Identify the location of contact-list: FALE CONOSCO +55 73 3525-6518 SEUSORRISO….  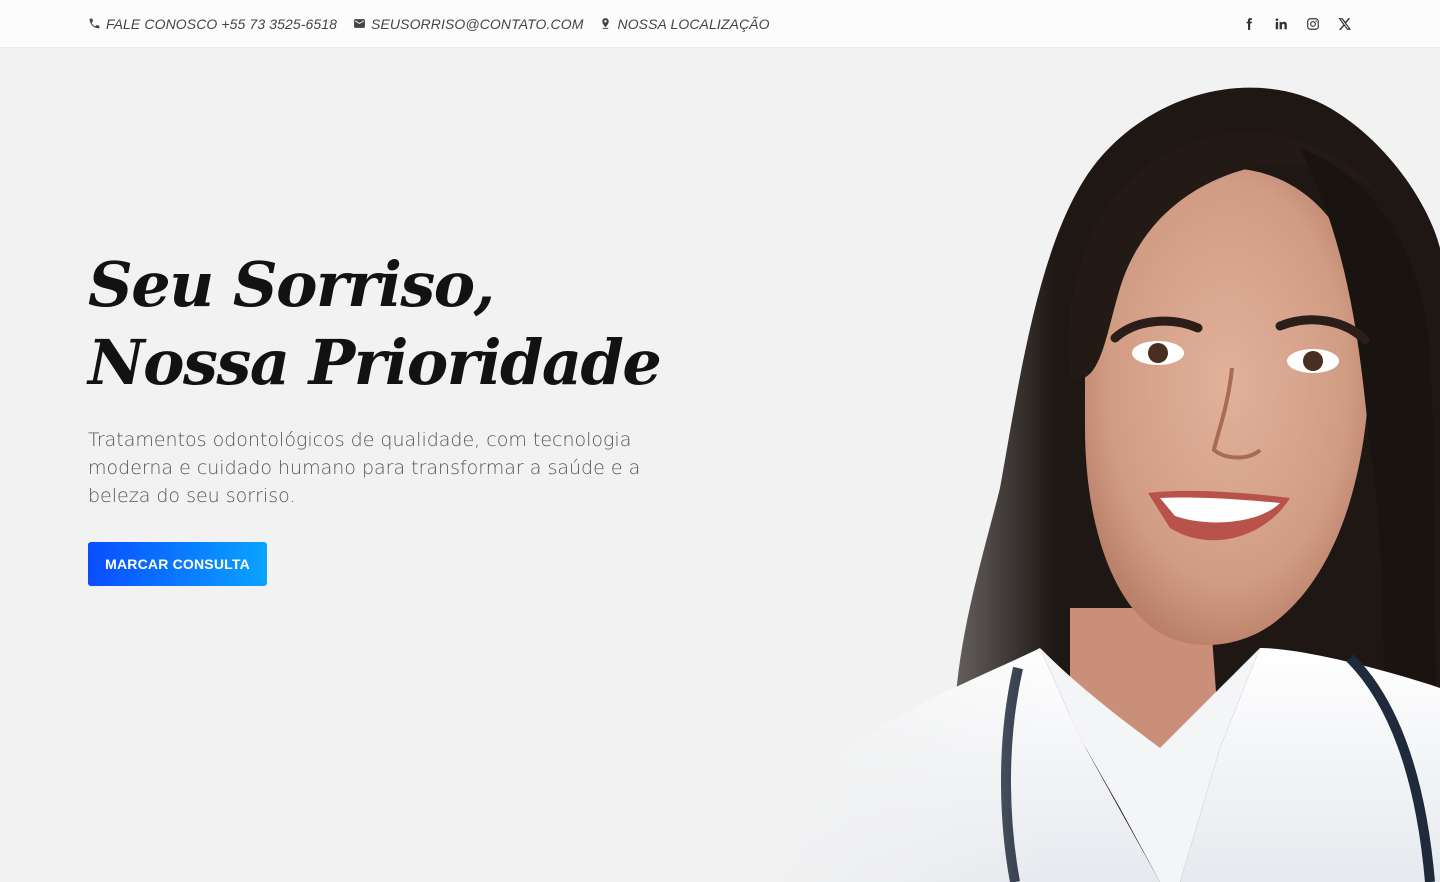
(429, 24).